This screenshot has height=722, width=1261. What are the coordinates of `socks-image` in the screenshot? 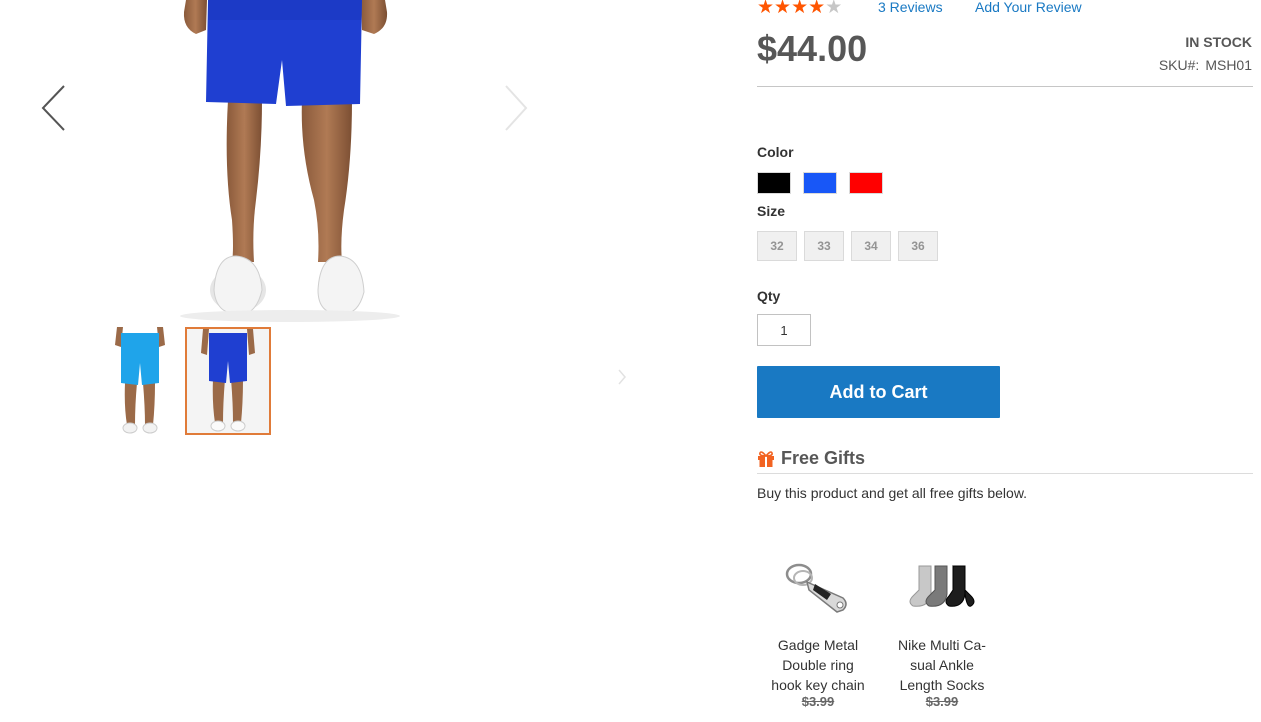 It's located at (942, 586).